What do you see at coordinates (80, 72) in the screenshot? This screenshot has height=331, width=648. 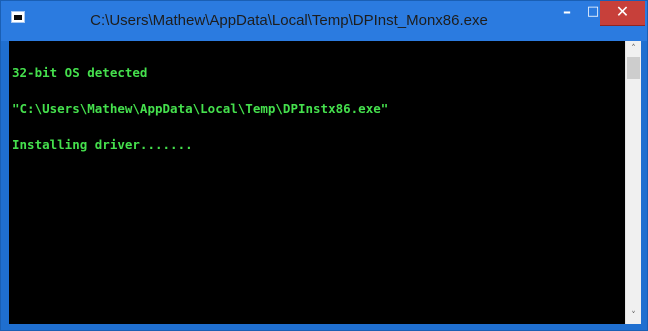 I see `console-line-os: 32-bit OS detected` at bounding box center [80, 72].